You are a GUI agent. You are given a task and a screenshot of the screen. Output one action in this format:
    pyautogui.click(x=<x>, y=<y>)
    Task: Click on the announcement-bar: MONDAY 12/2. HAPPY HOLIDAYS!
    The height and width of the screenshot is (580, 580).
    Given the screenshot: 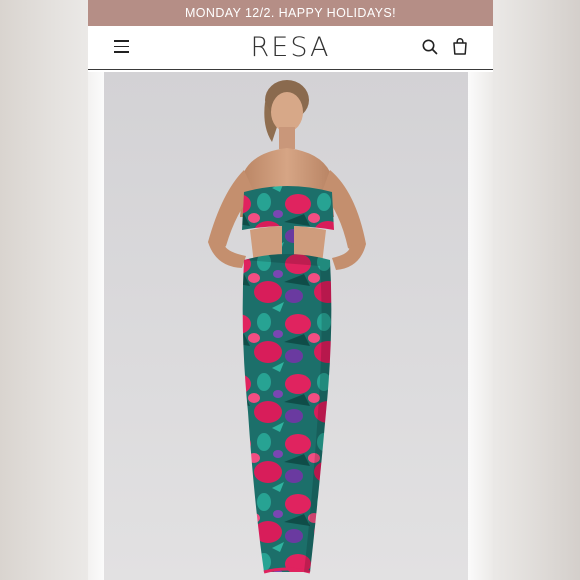 What is the action you would take?
    pyautogui.click(x=290, y=13)
    